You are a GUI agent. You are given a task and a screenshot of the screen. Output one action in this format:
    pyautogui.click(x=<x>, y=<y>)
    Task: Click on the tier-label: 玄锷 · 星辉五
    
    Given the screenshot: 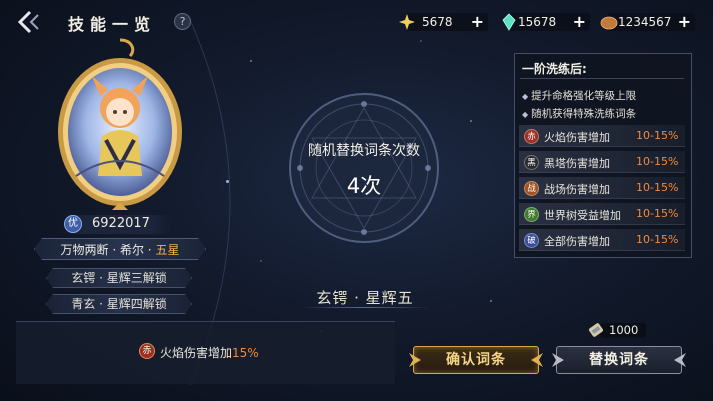 What is the action you would take?
    pyautogui.click(x=365, y=298)
    